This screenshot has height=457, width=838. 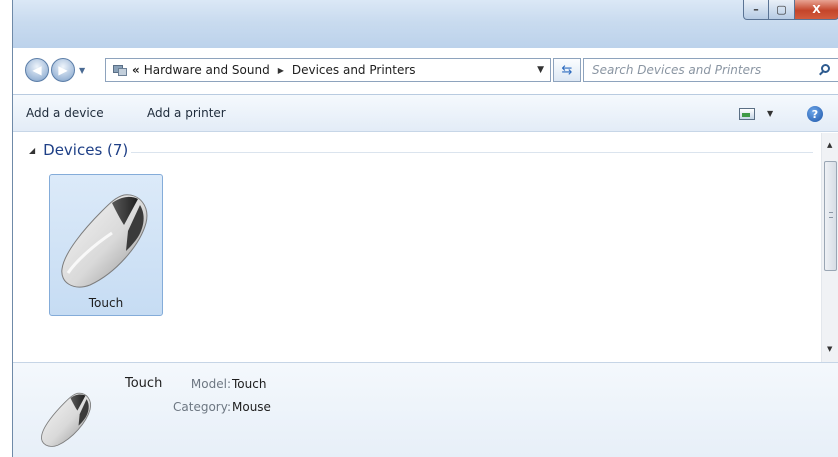 I want to click on model-label: Model:, so click(x=210, y=384).